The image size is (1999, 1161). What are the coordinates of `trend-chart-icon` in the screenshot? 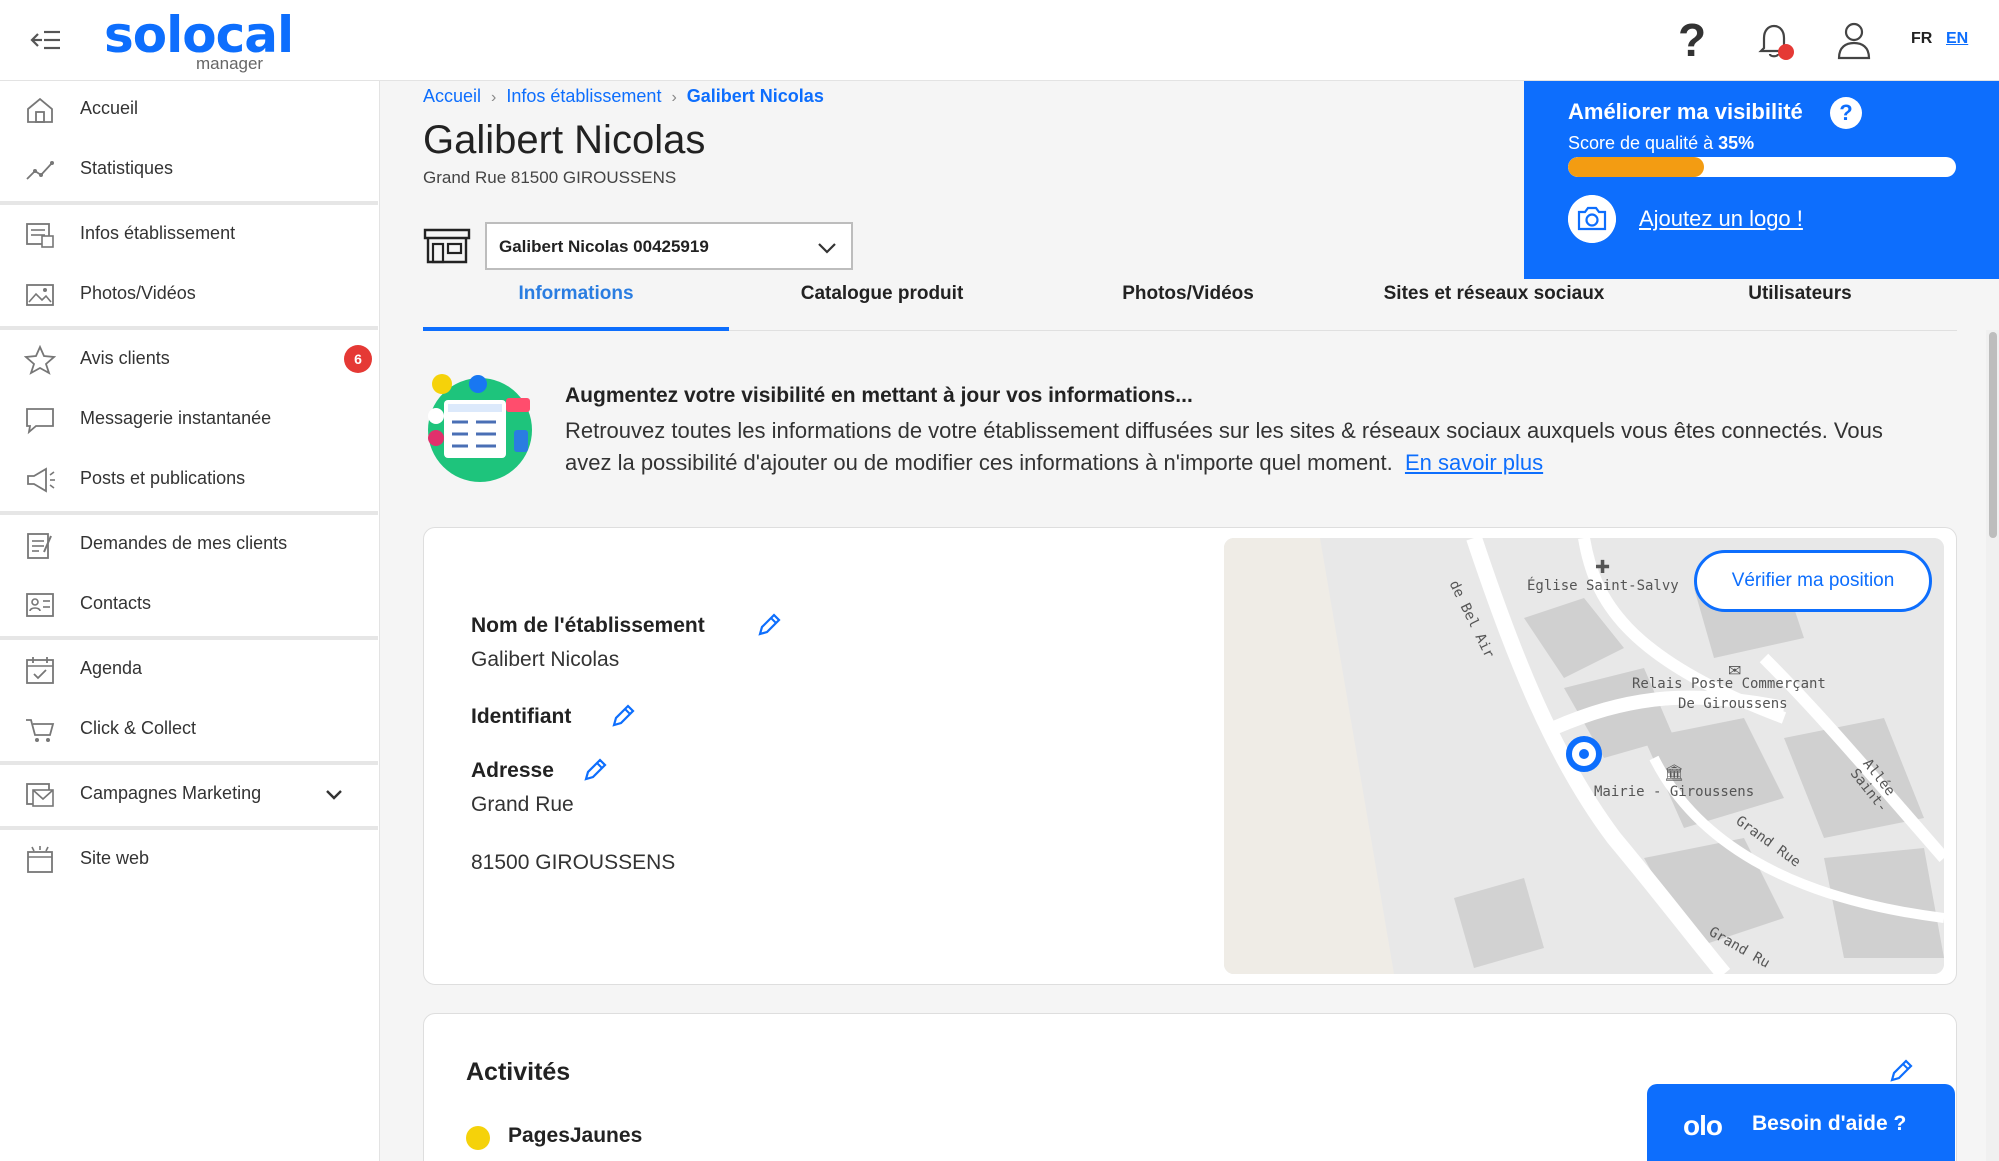 It's located at (40, 170).